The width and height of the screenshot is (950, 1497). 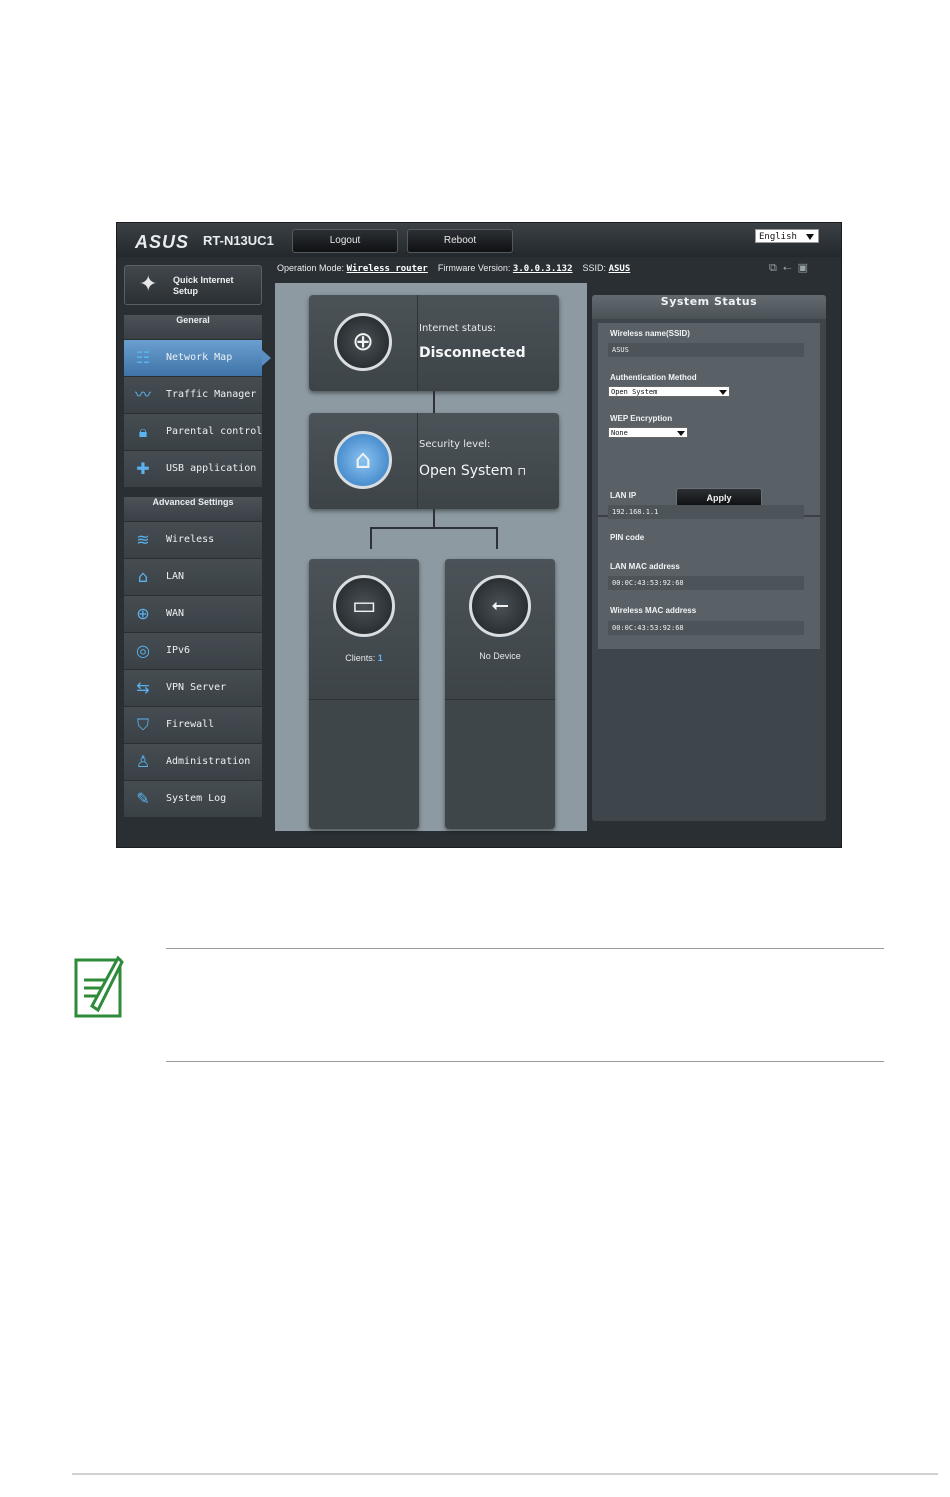 What do you see at coordinates (380, 658) in the screenshot?
I see `clients-count: 1` at bounding box center [380, 658].